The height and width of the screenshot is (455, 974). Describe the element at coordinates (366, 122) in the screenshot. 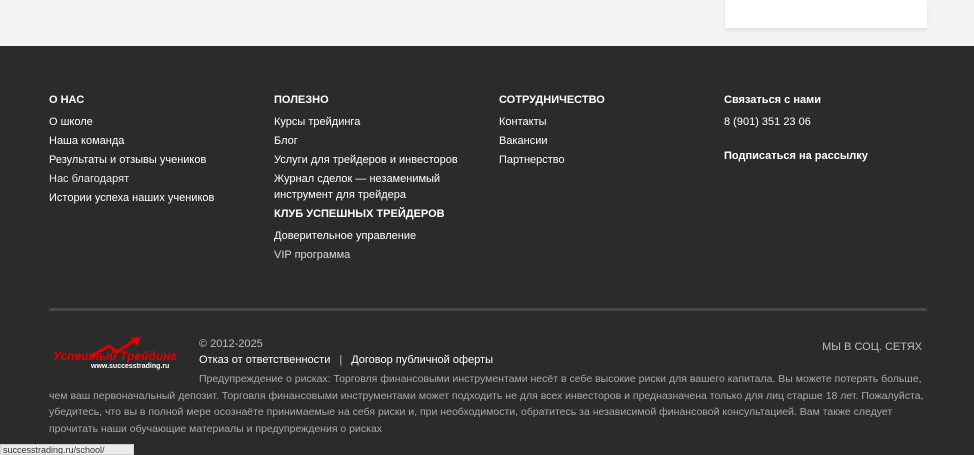

I see `link-trading-courses: Курсы трейдинга` at that location.